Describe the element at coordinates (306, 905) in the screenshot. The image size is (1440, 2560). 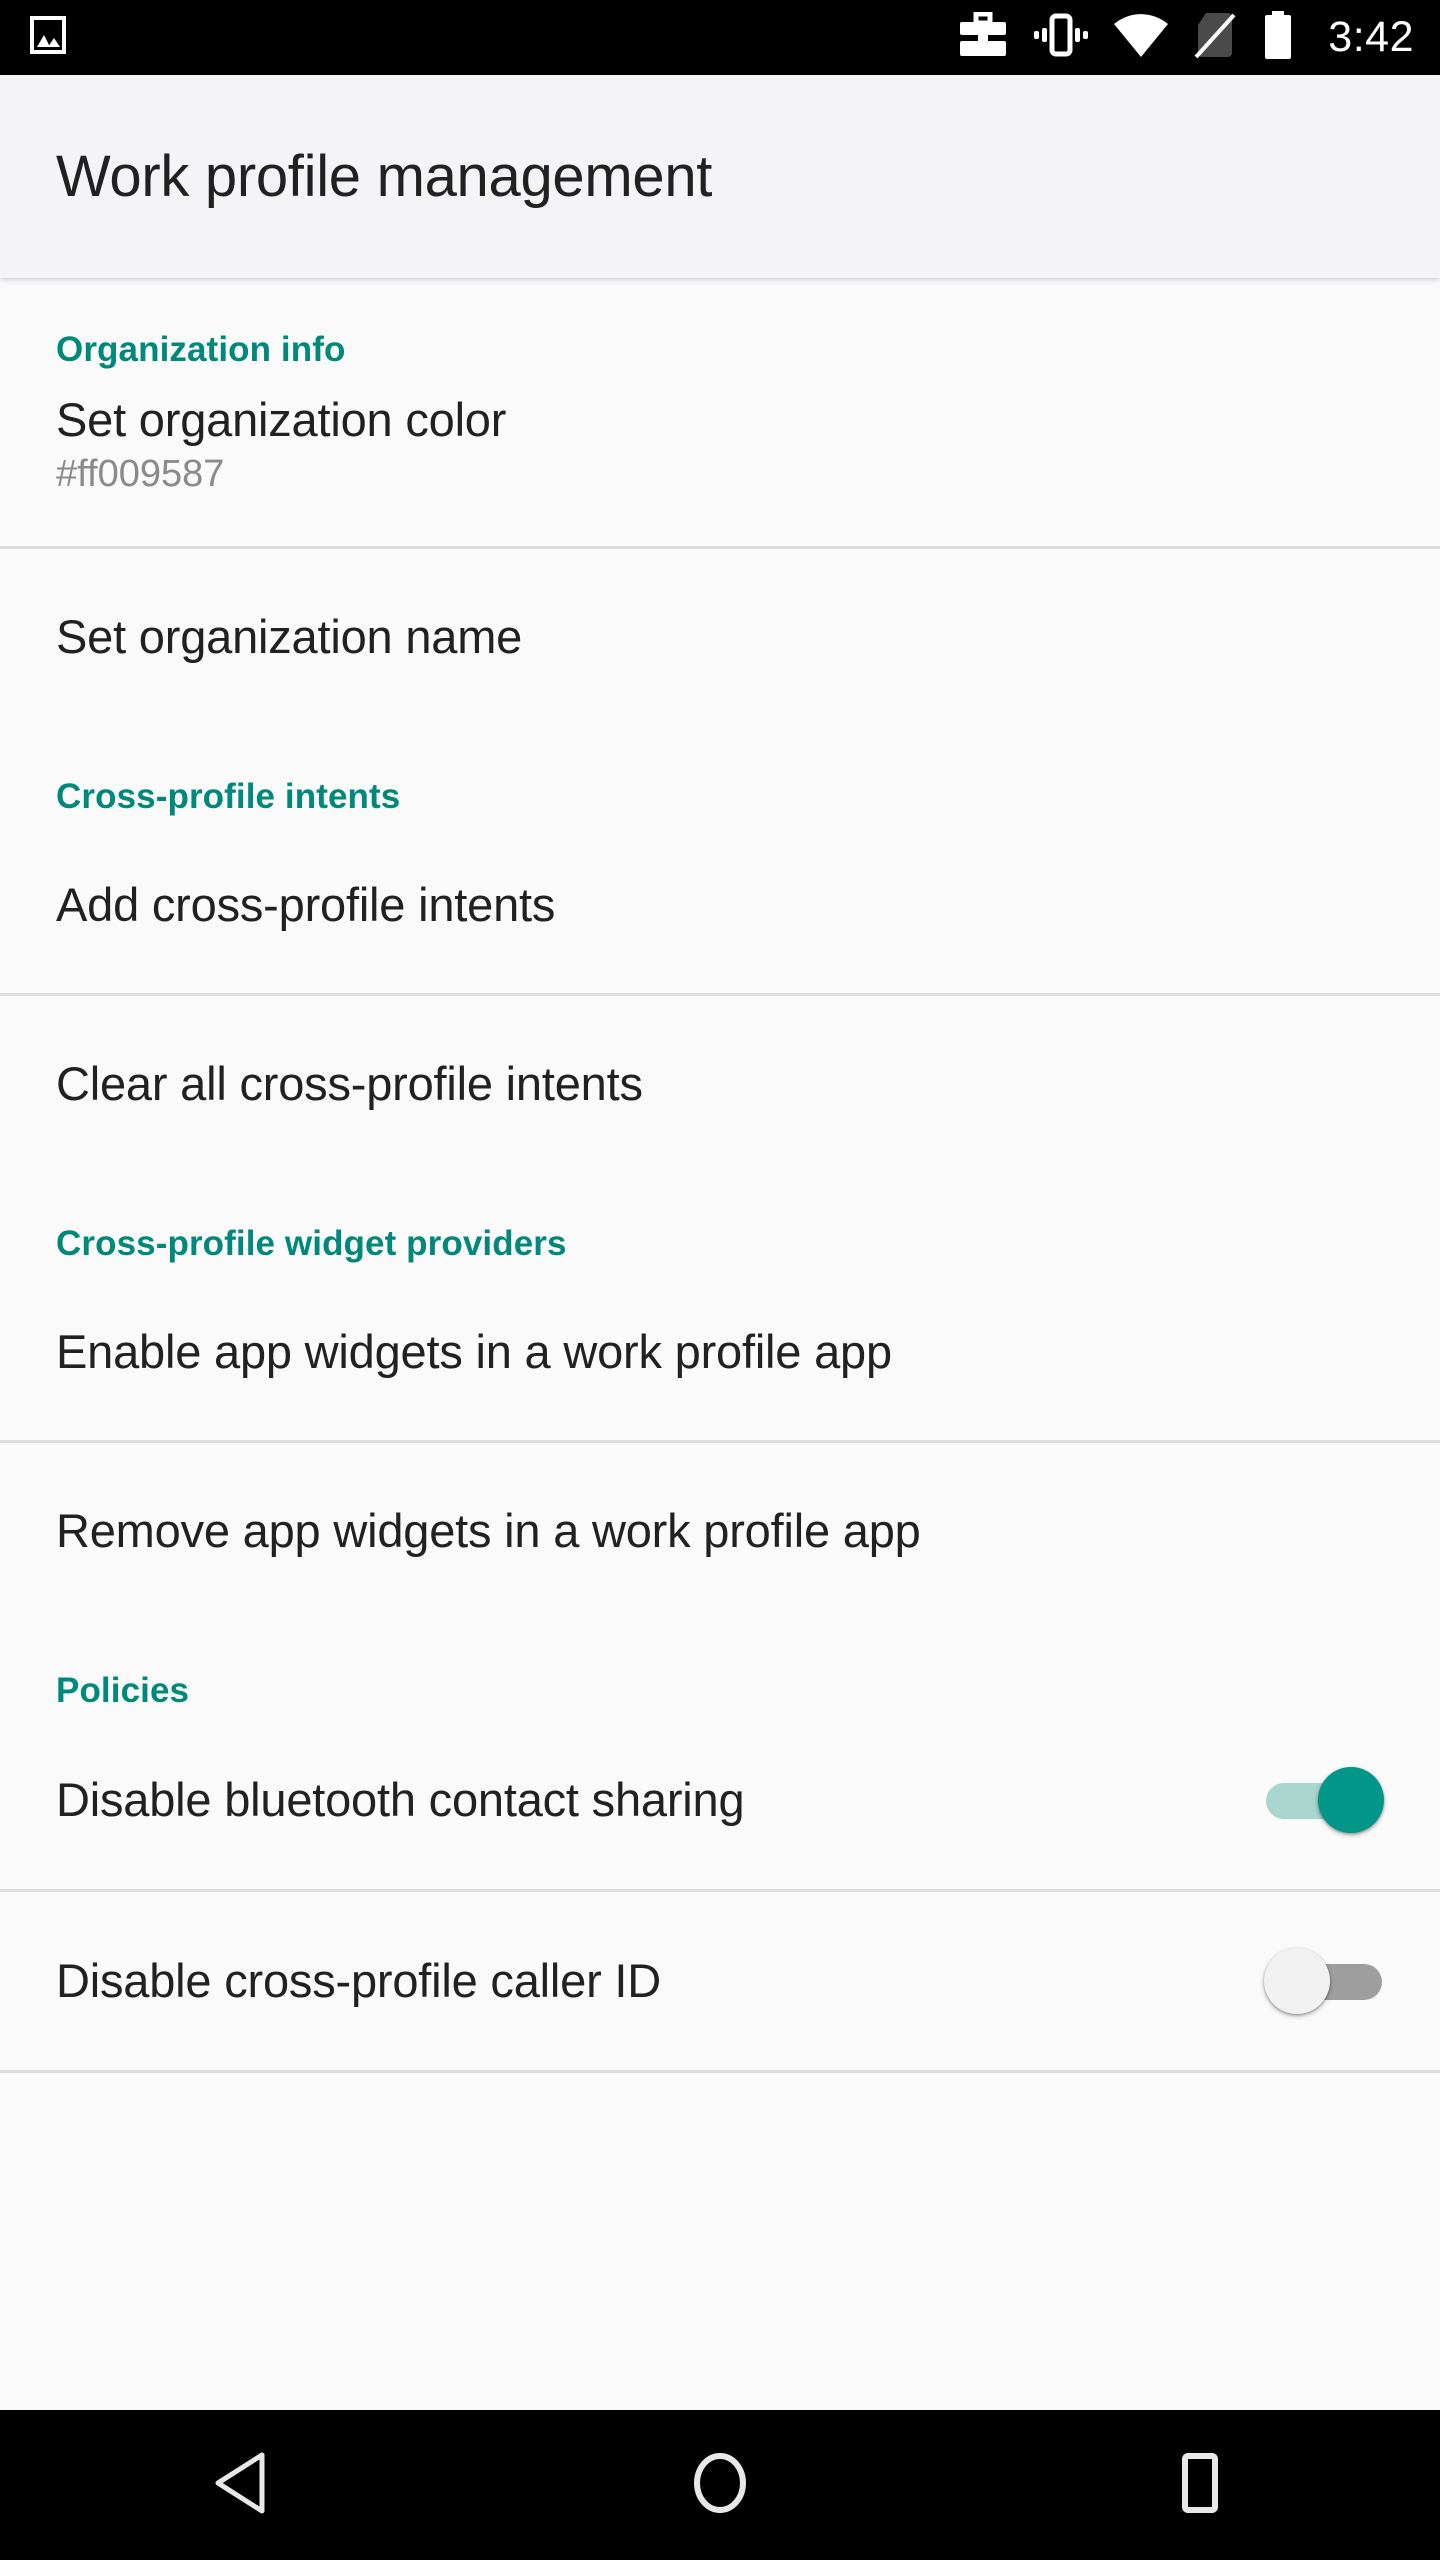
I see `preference-title: Add cross-profile intents` at that location.